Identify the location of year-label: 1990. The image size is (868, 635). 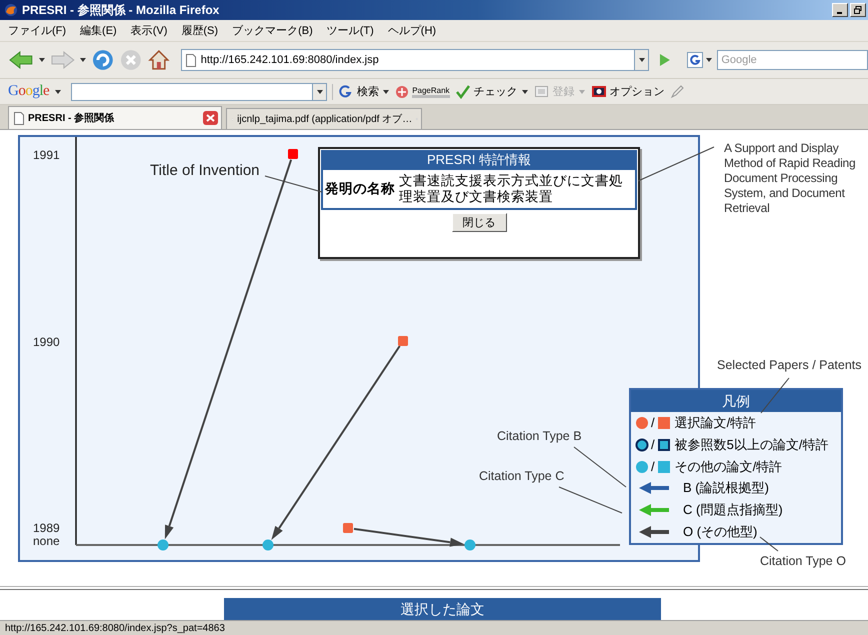
(46, 342).